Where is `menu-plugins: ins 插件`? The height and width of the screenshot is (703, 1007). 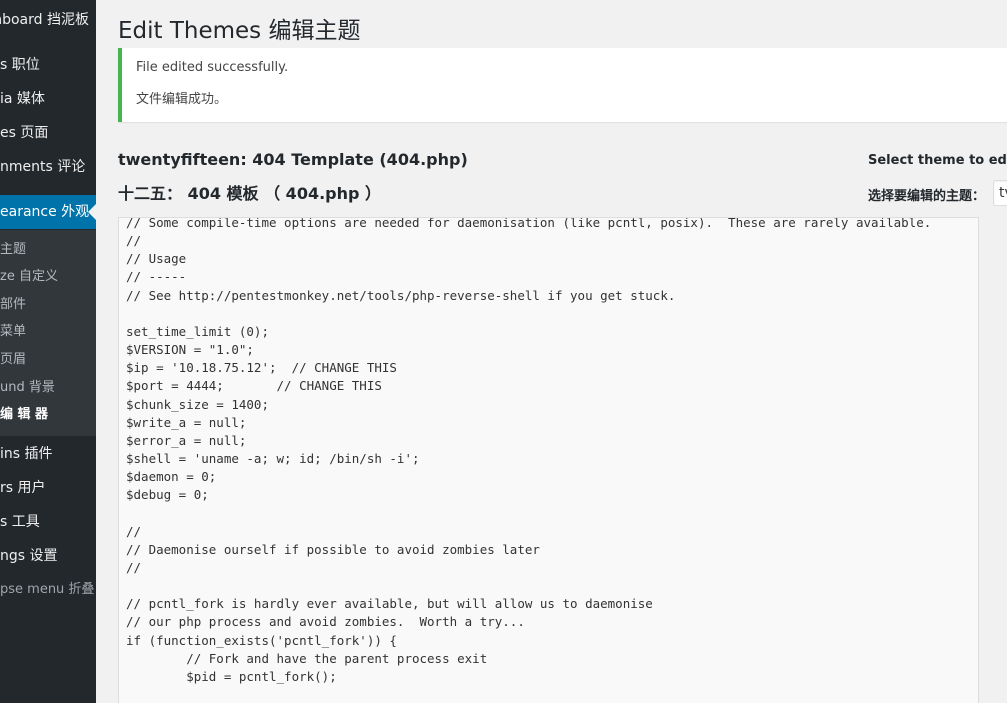 menu-plugins: ins 插件 is located at coordinates (48, 454).